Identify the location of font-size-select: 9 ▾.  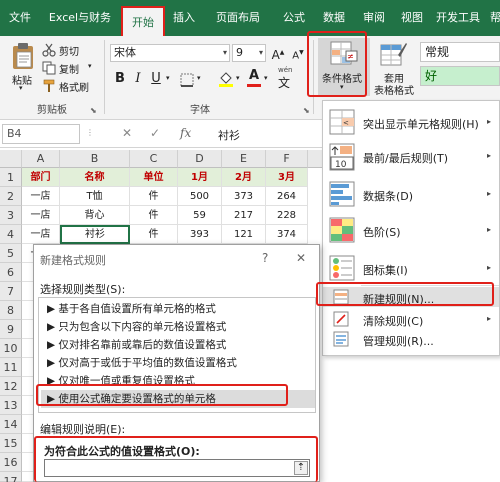
(249, 53).